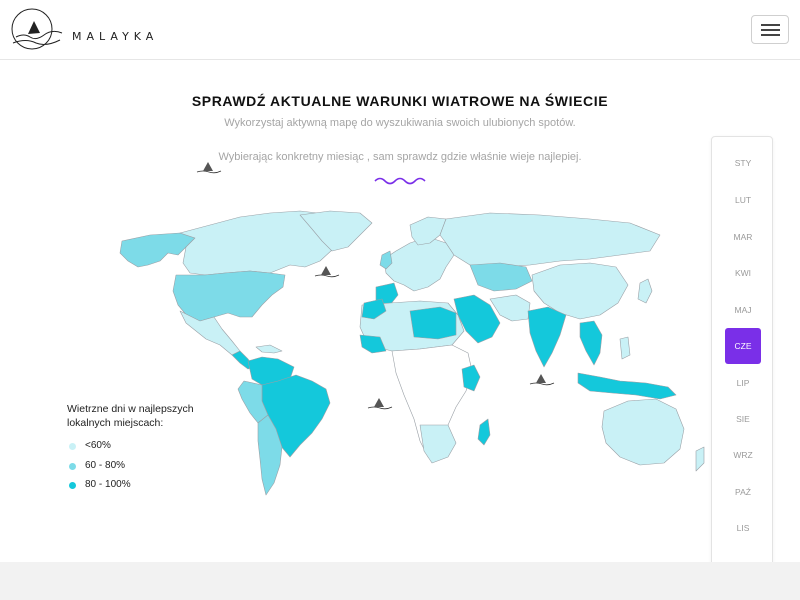 Image resolution: width=800 pixels, height=600 pixels. I want to click on map-region-east-africa, so click(471, 378).